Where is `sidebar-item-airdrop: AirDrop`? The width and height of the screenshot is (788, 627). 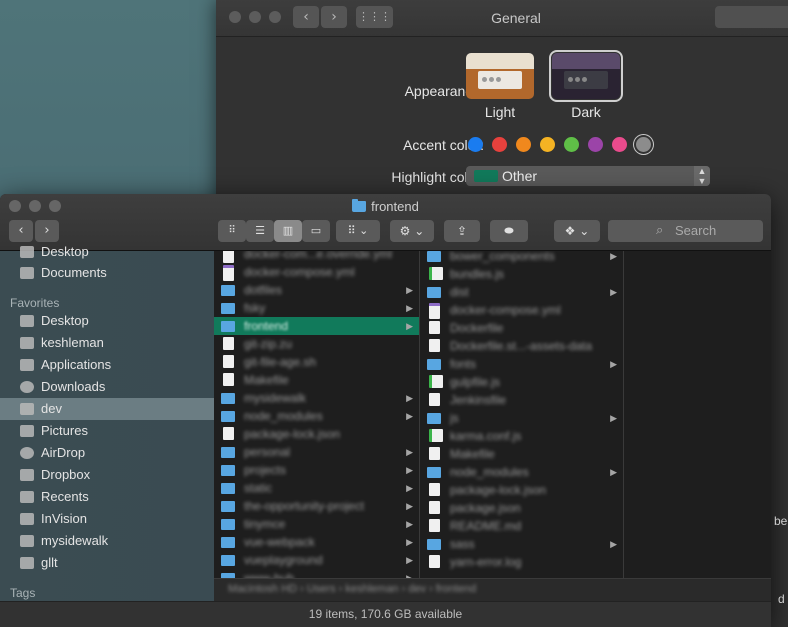
sidebar-item-airdrop: AirDrop is located at coordinates (107, 453).